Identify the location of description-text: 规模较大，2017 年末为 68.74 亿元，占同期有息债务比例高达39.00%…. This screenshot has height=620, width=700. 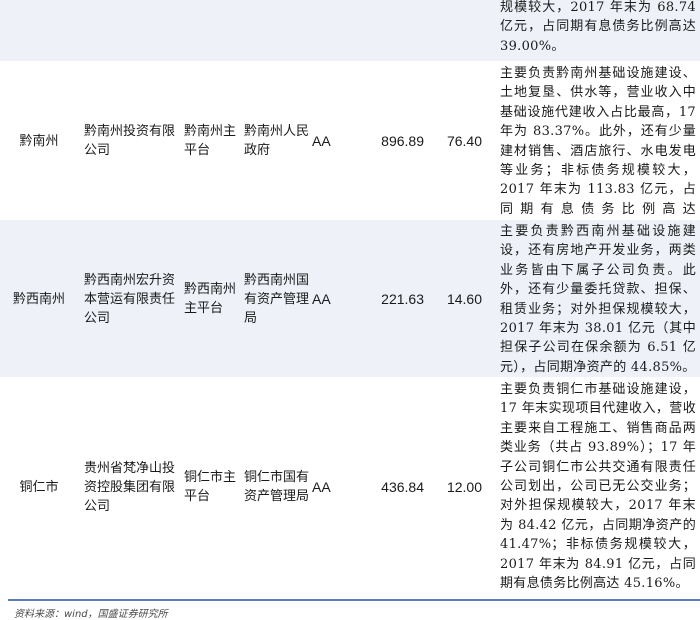
(598, 27).